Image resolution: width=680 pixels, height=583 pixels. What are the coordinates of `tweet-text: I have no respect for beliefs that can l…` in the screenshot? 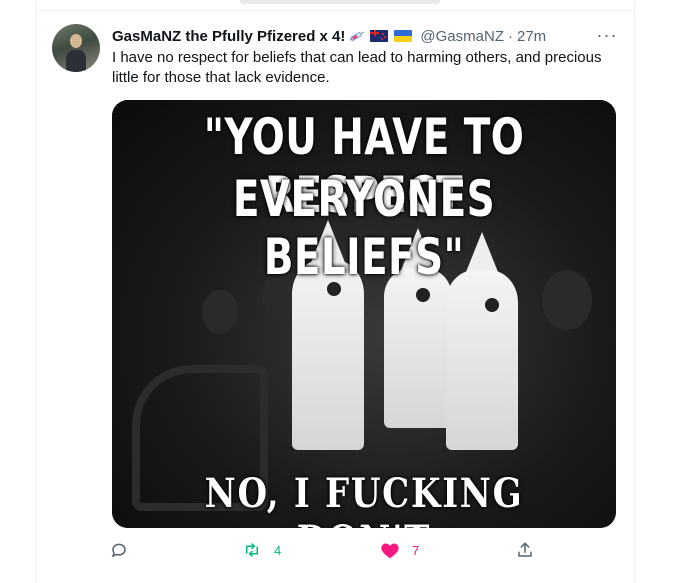 It's located at (357, 67).